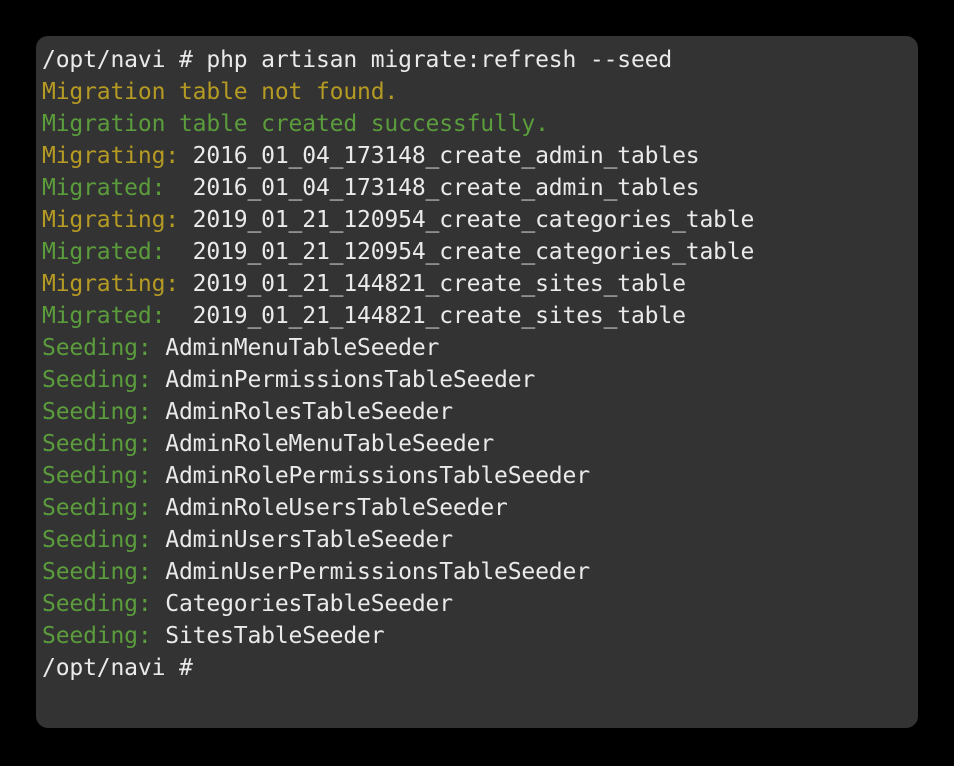 This screenshot has width=954, height=766. What do you see at coordinates (275, 636) in the screenshot?
I see `log-target-name: SitesTableSeeder` at bounding box center [275, 636].